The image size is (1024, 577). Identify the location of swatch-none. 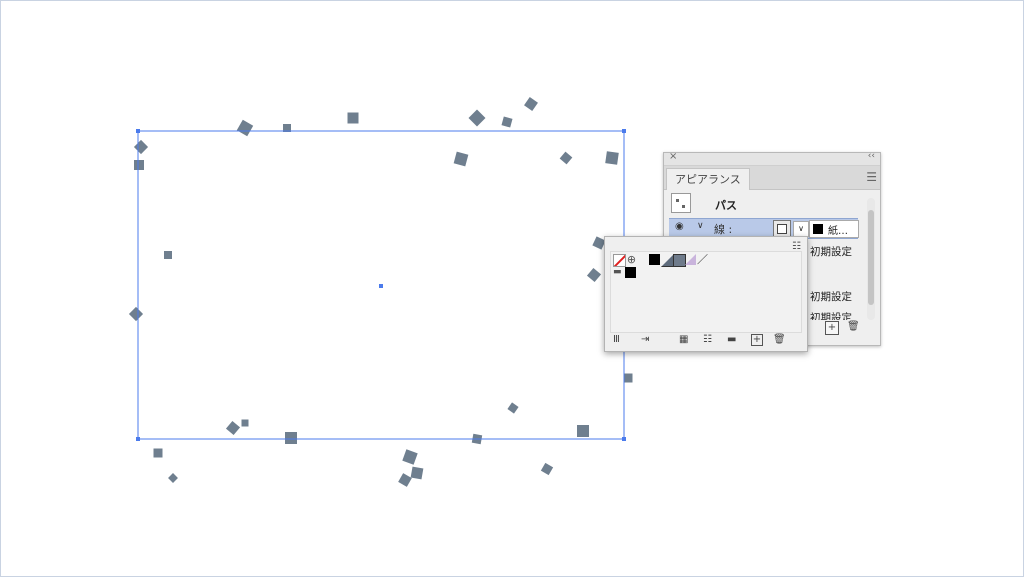
(619, 260).